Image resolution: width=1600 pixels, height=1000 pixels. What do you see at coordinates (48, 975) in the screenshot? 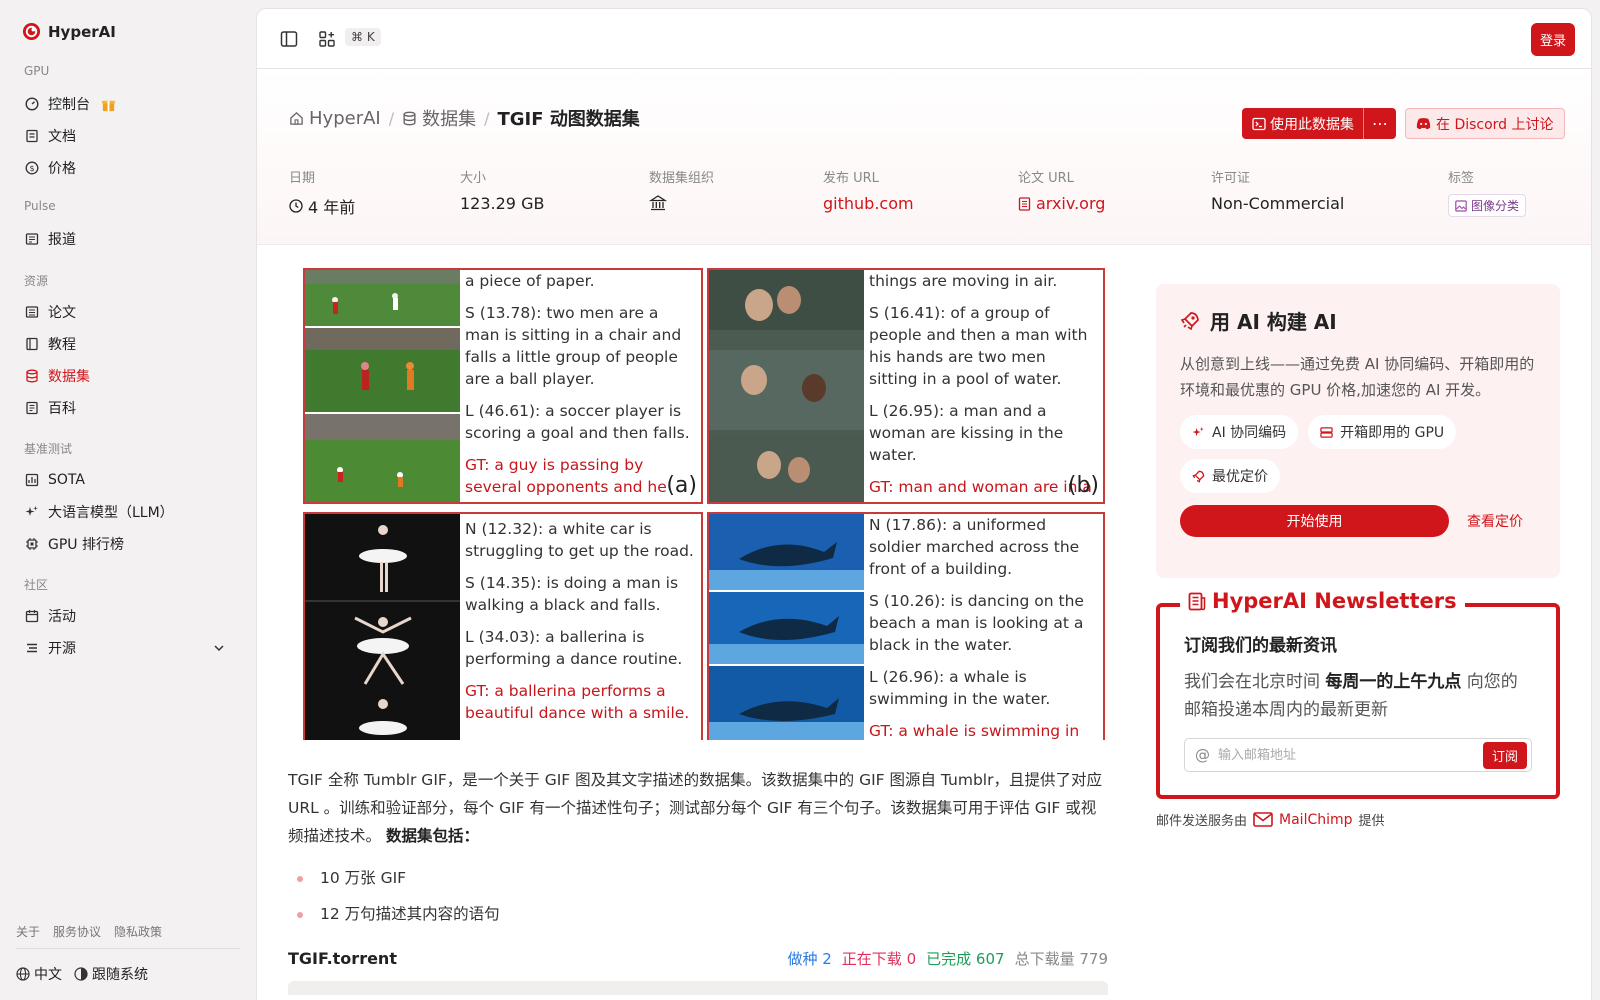
I see `language-label: 中文` at bounding box center [48, 975].